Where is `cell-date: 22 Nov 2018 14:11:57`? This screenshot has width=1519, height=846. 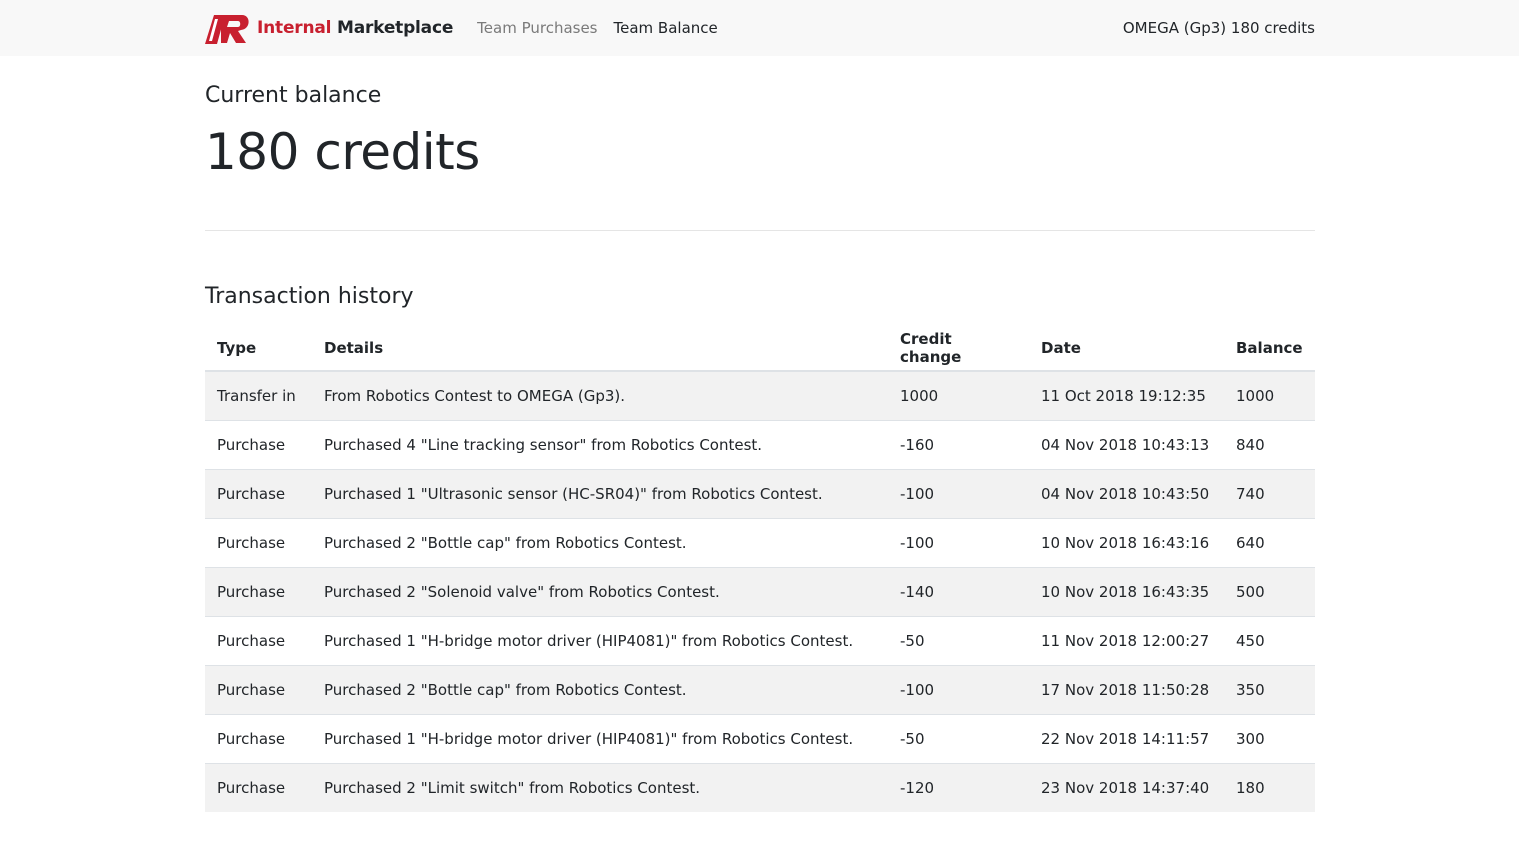
cell-date: 22 Nov 2018 14:11:57 is located at coordinates (1126, 738).